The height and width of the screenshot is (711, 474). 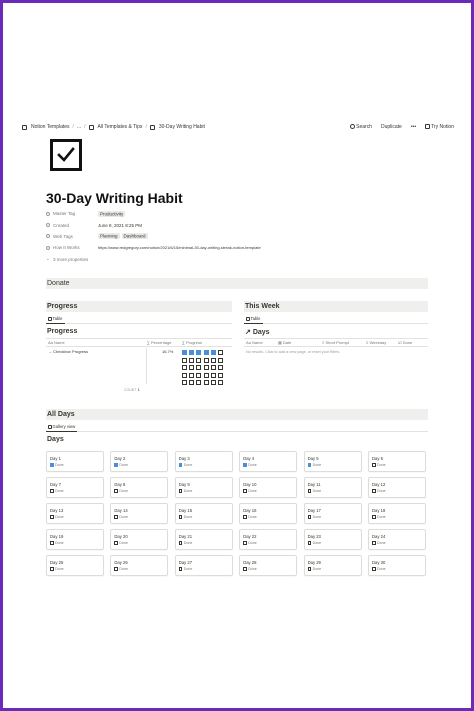 What do you see at coordinates (397, 513) in the screenshot?
I see `day-card: Day 18 Done` at bounding box center [397, 513].